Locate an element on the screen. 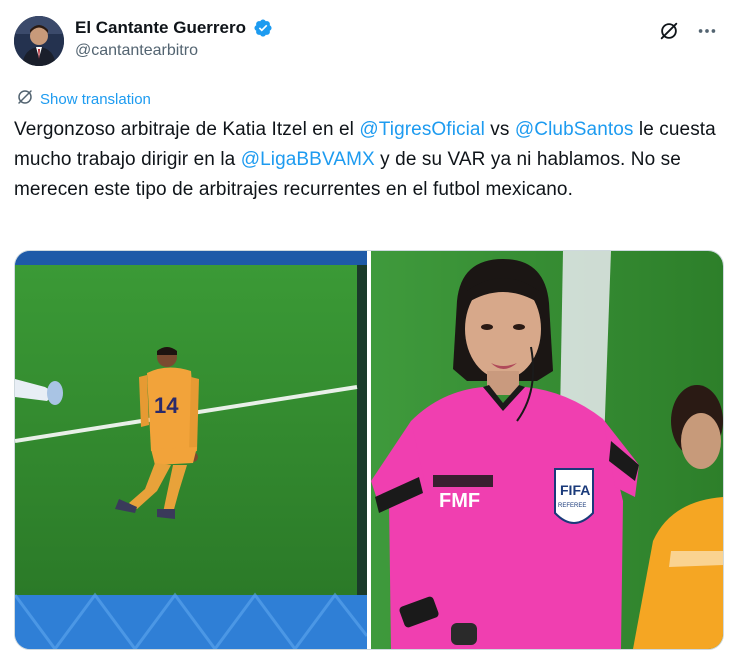  display-name: El Cantante Guerrero is located at coordinates (160, 28).